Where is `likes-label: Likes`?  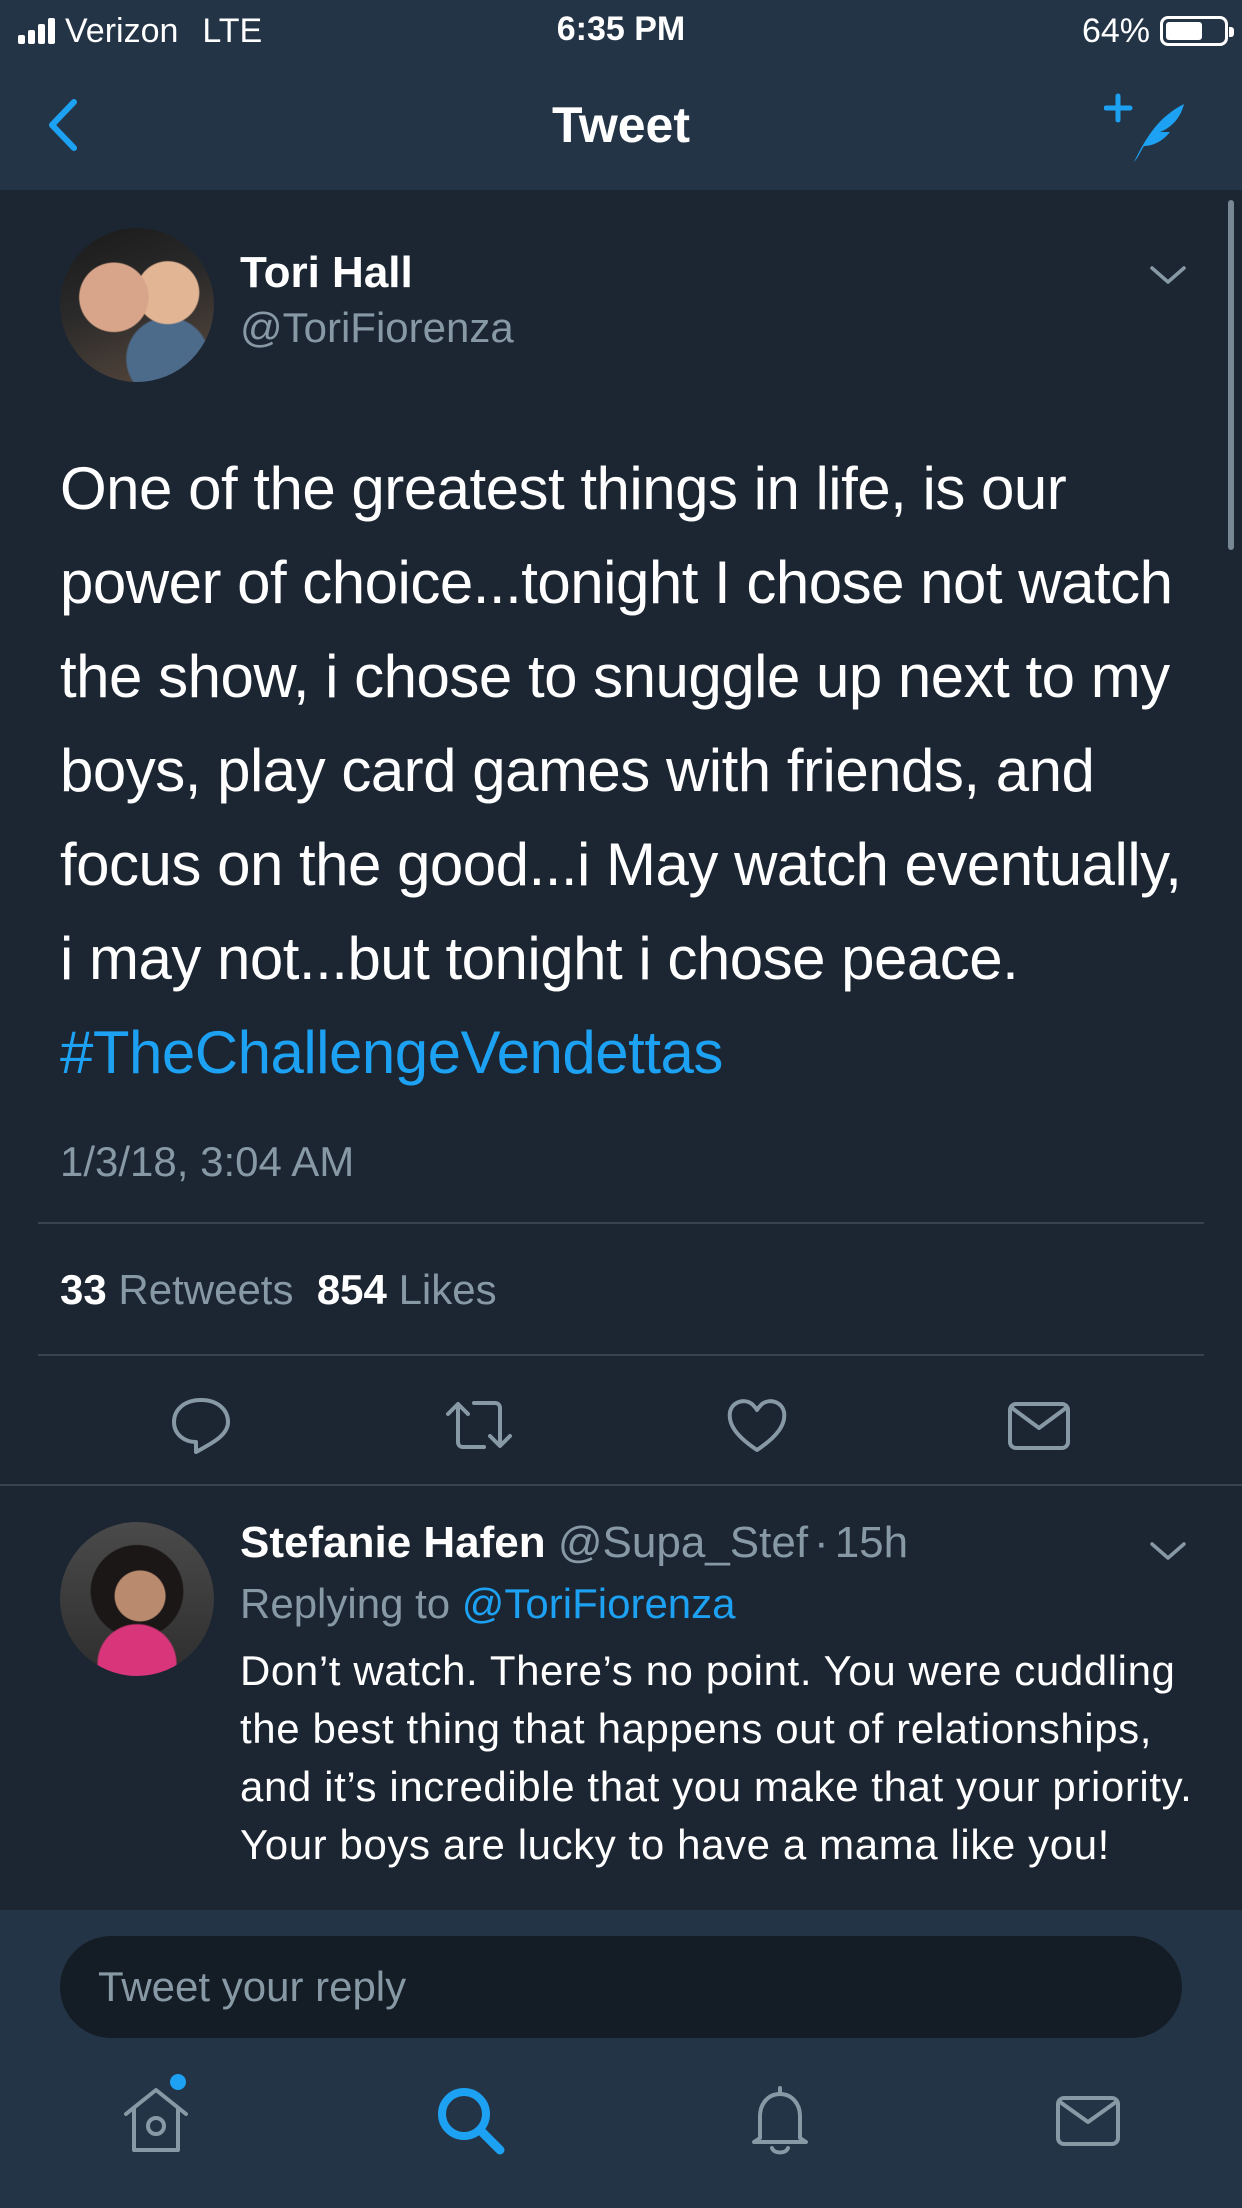 likes-label: Likes is located at coordinates (447, 1289).